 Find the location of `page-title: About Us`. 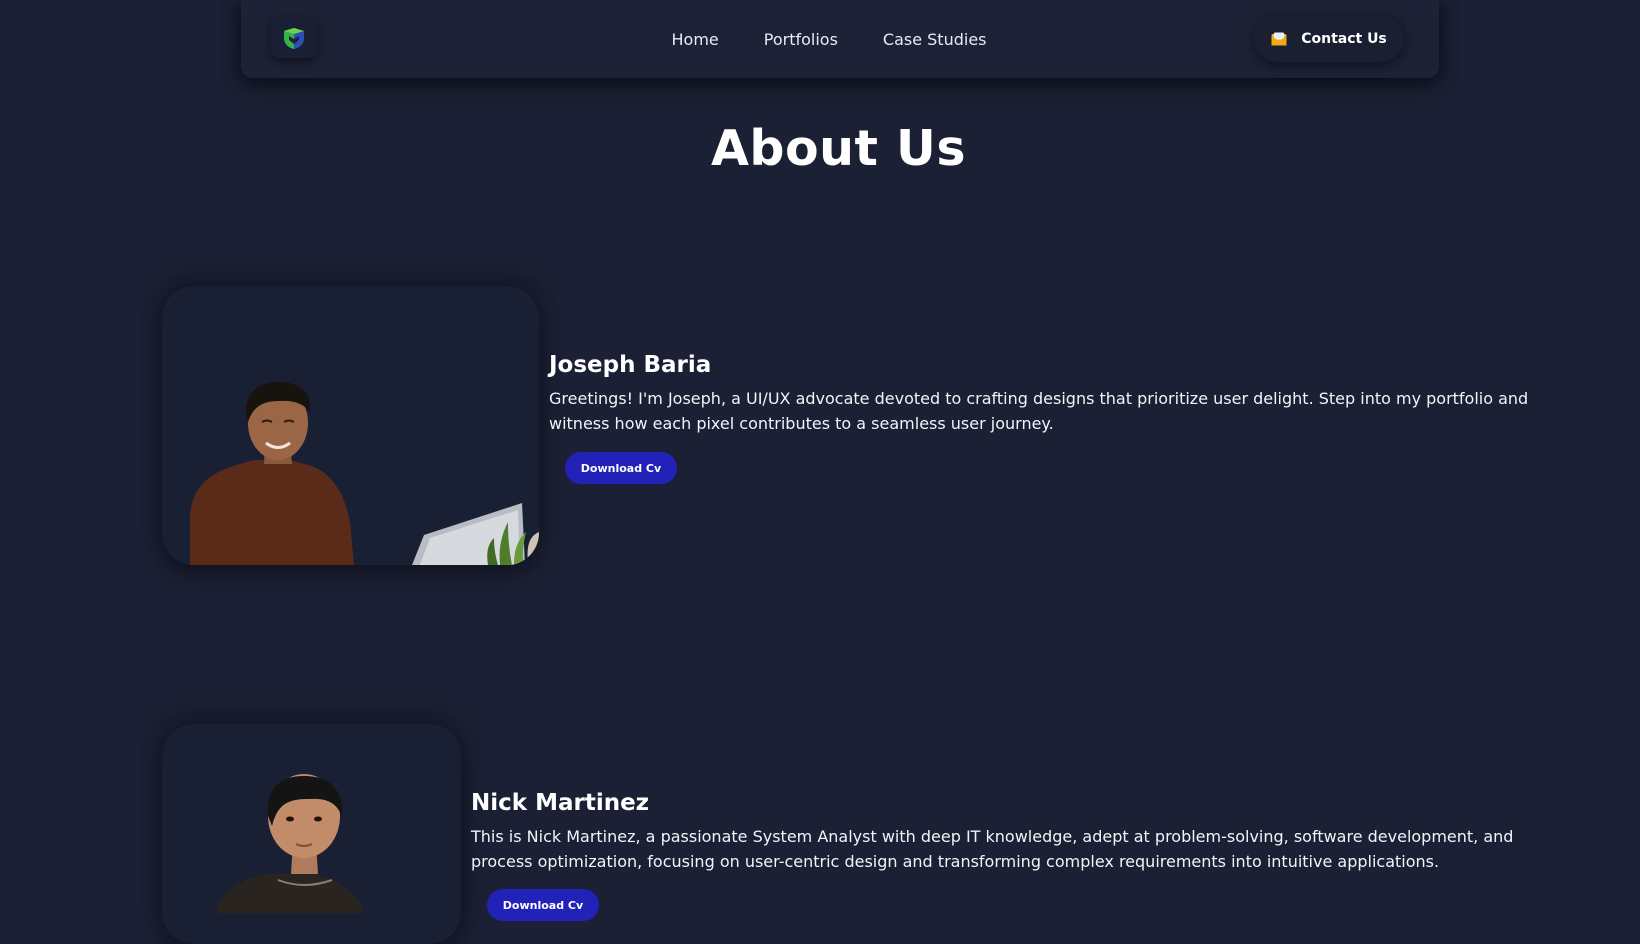

page-title: About Us is located at coordinates (838, 148).